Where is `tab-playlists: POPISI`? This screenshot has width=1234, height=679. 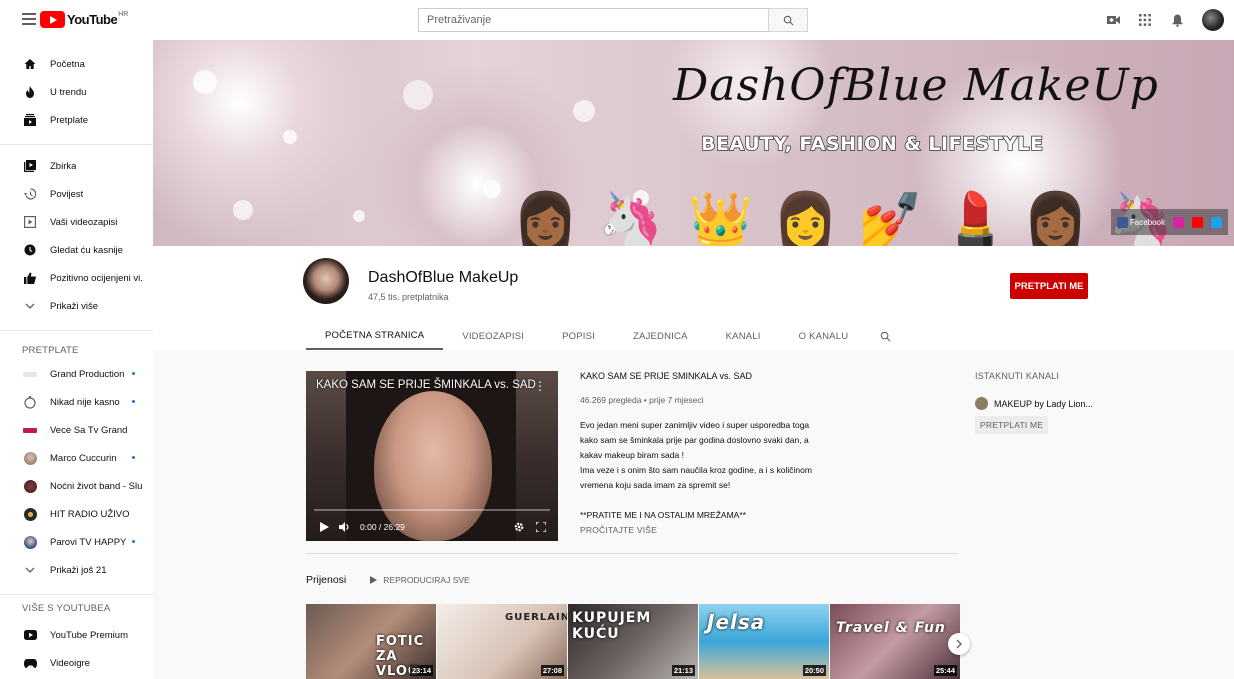
tab-playlists: POPISI is located at coordinates (578, 336).